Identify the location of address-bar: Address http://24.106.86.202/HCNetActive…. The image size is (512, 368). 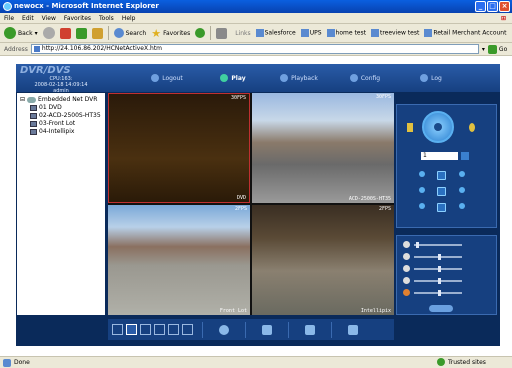
(256, 49).